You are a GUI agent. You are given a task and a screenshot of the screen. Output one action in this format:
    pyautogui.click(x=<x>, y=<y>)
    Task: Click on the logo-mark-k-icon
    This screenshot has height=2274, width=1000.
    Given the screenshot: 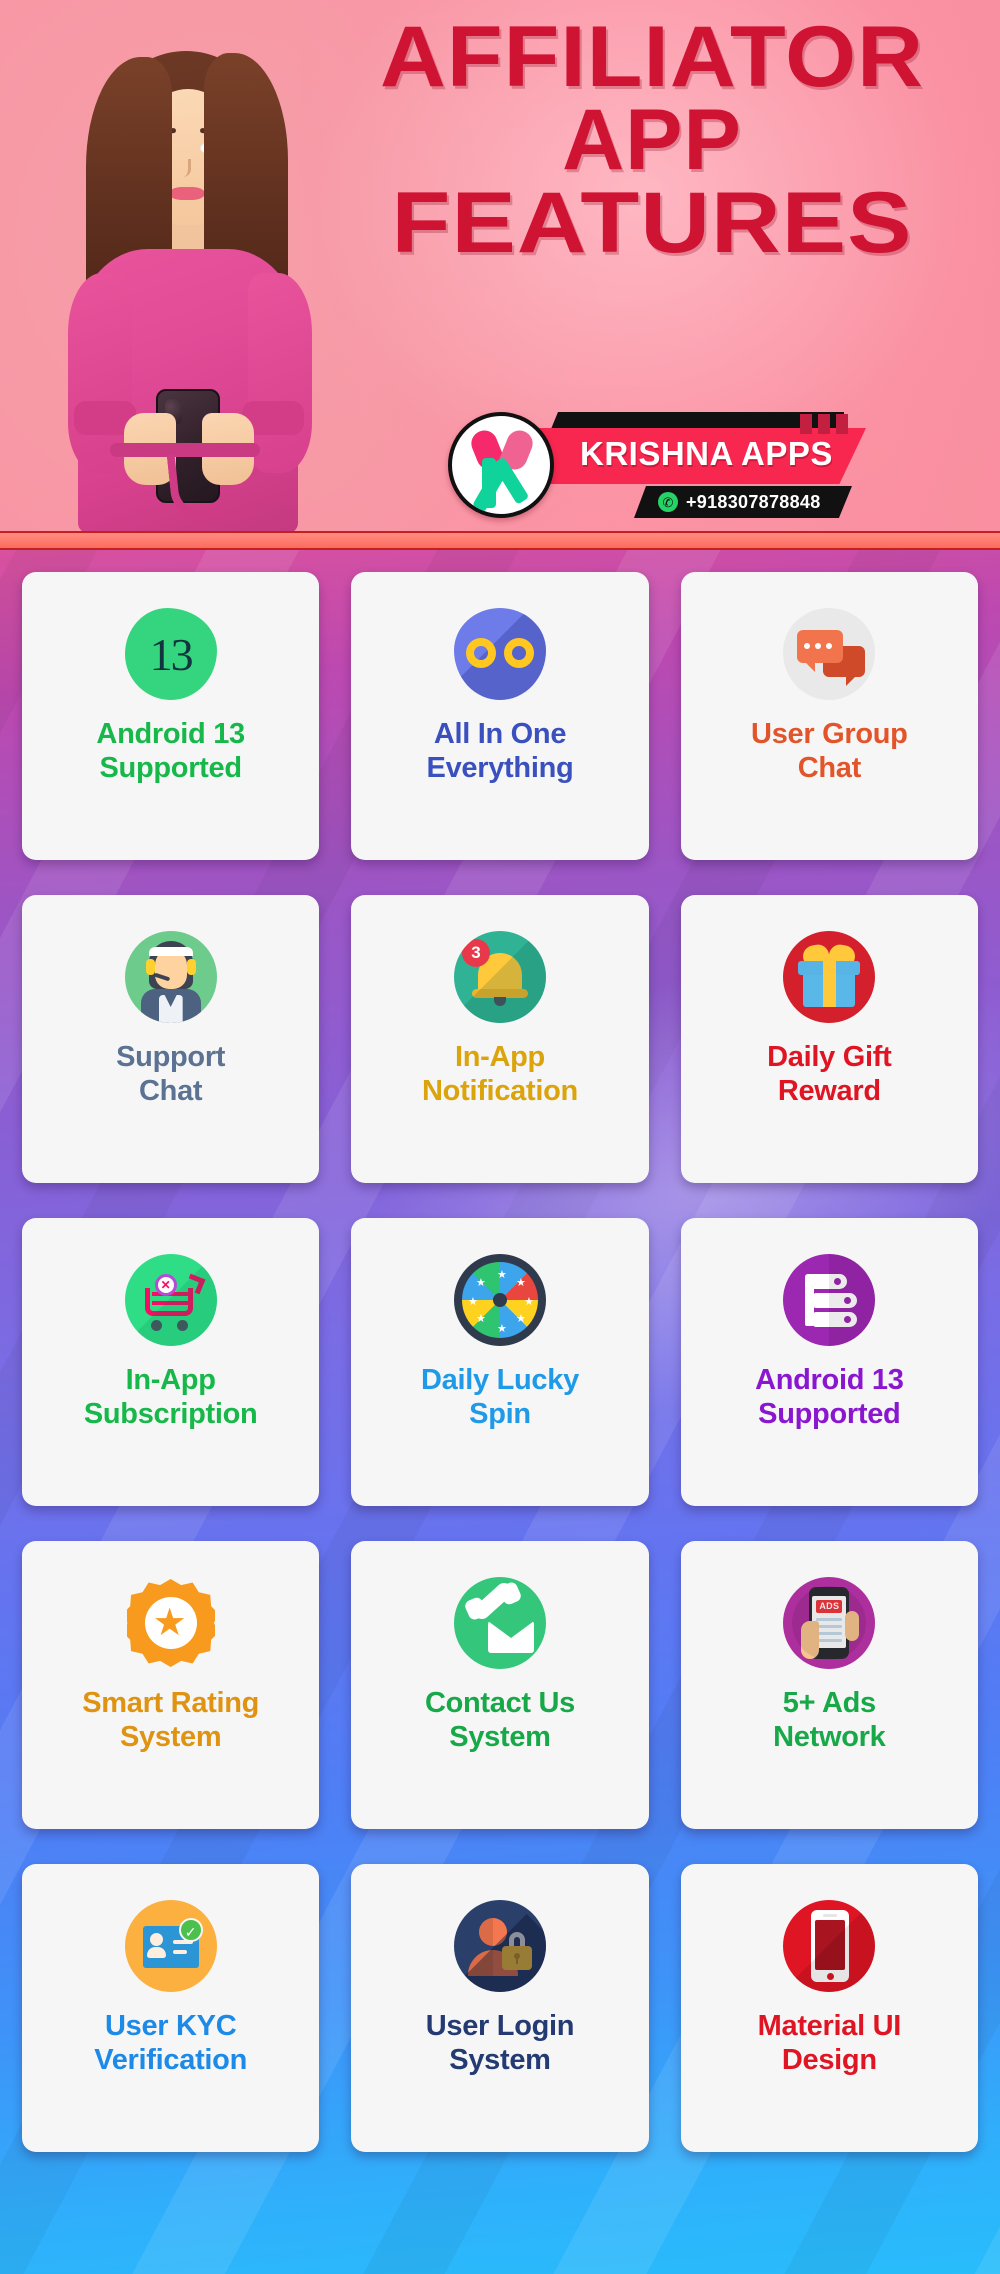 What is the action you would take?
    pyautogui.click(x=501, y=465)
    